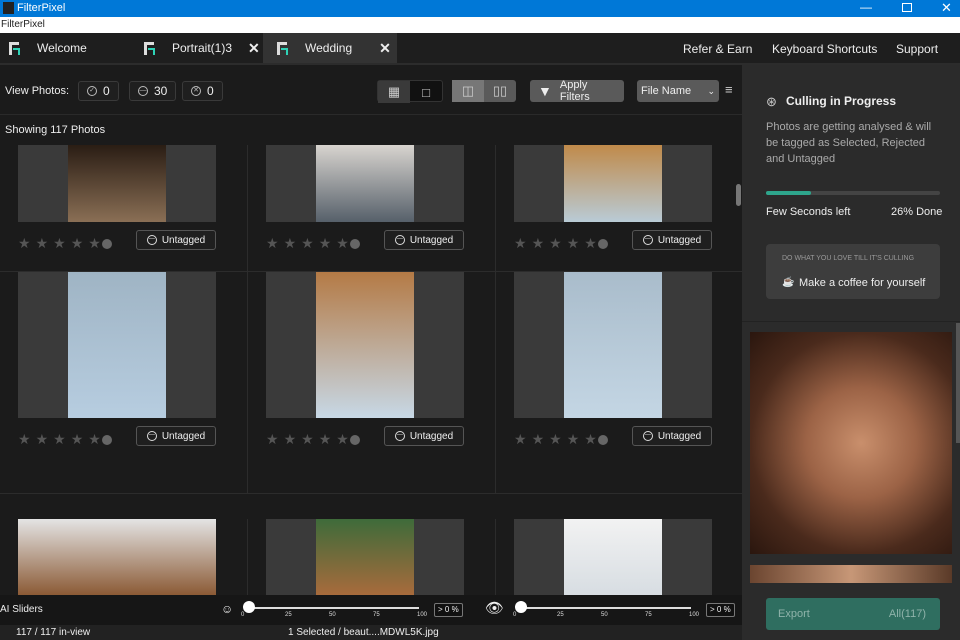  I want to click on face-slider: 0 25 50 75 100, so click(337, 610).